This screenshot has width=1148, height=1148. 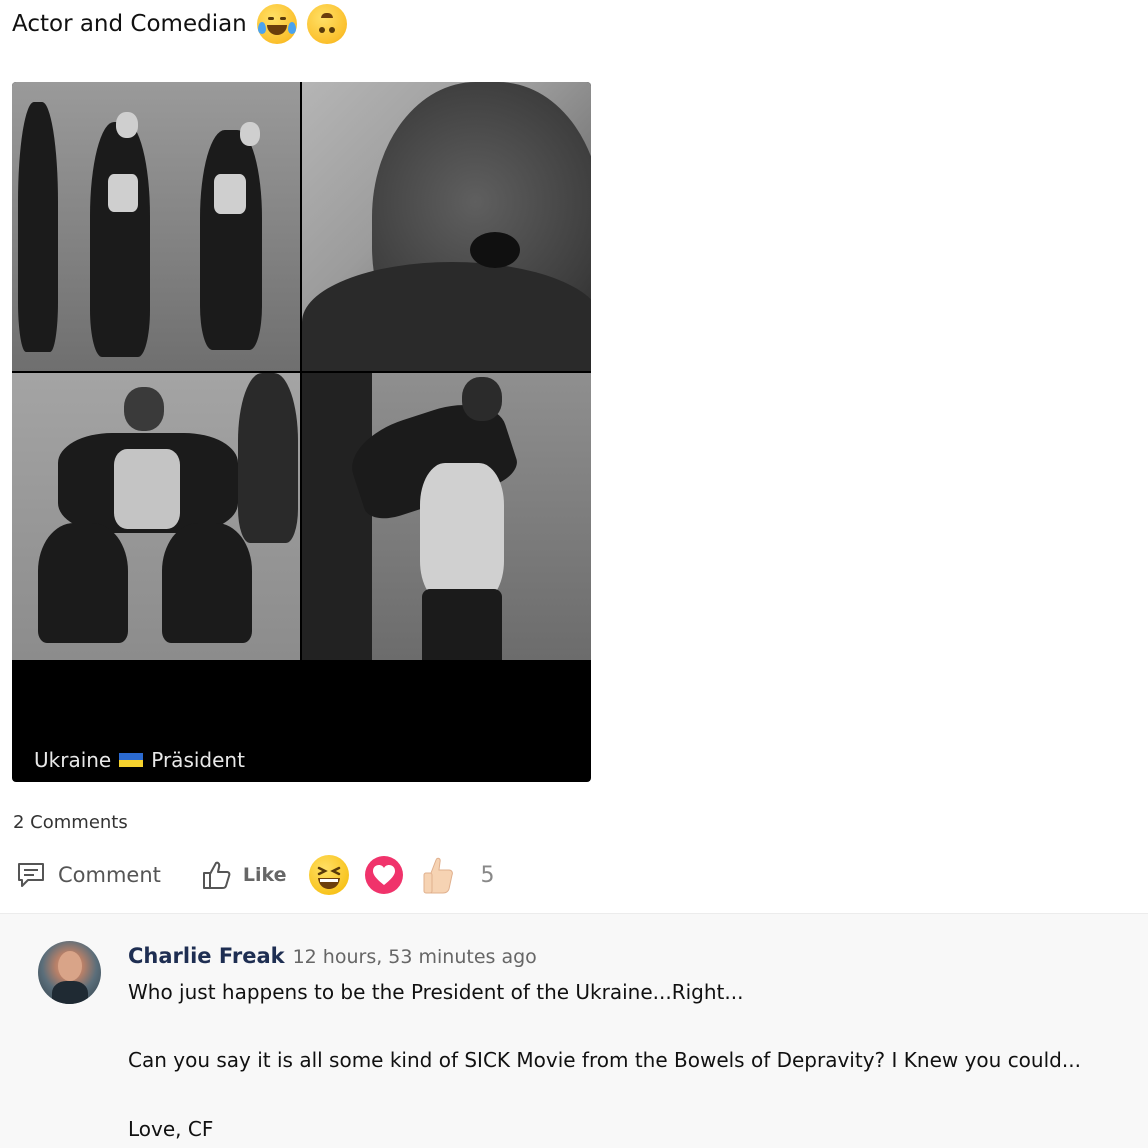 What do you see at coordinates (264, 875) in the screenshot?
I see `like-label: Like` at bounding box center [264, 875].